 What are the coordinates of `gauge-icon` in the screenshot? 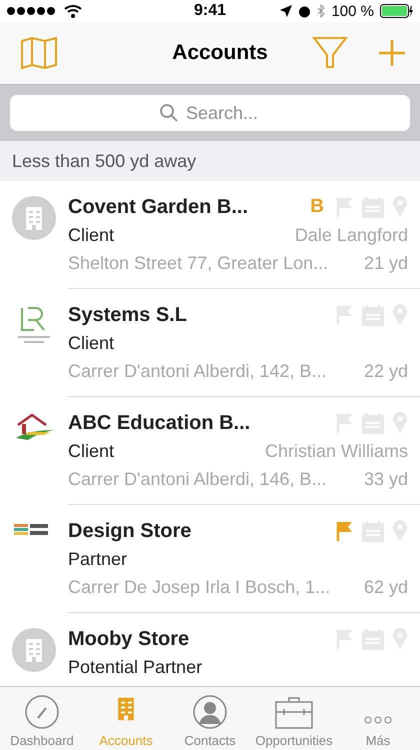 It's located at (42, 712).